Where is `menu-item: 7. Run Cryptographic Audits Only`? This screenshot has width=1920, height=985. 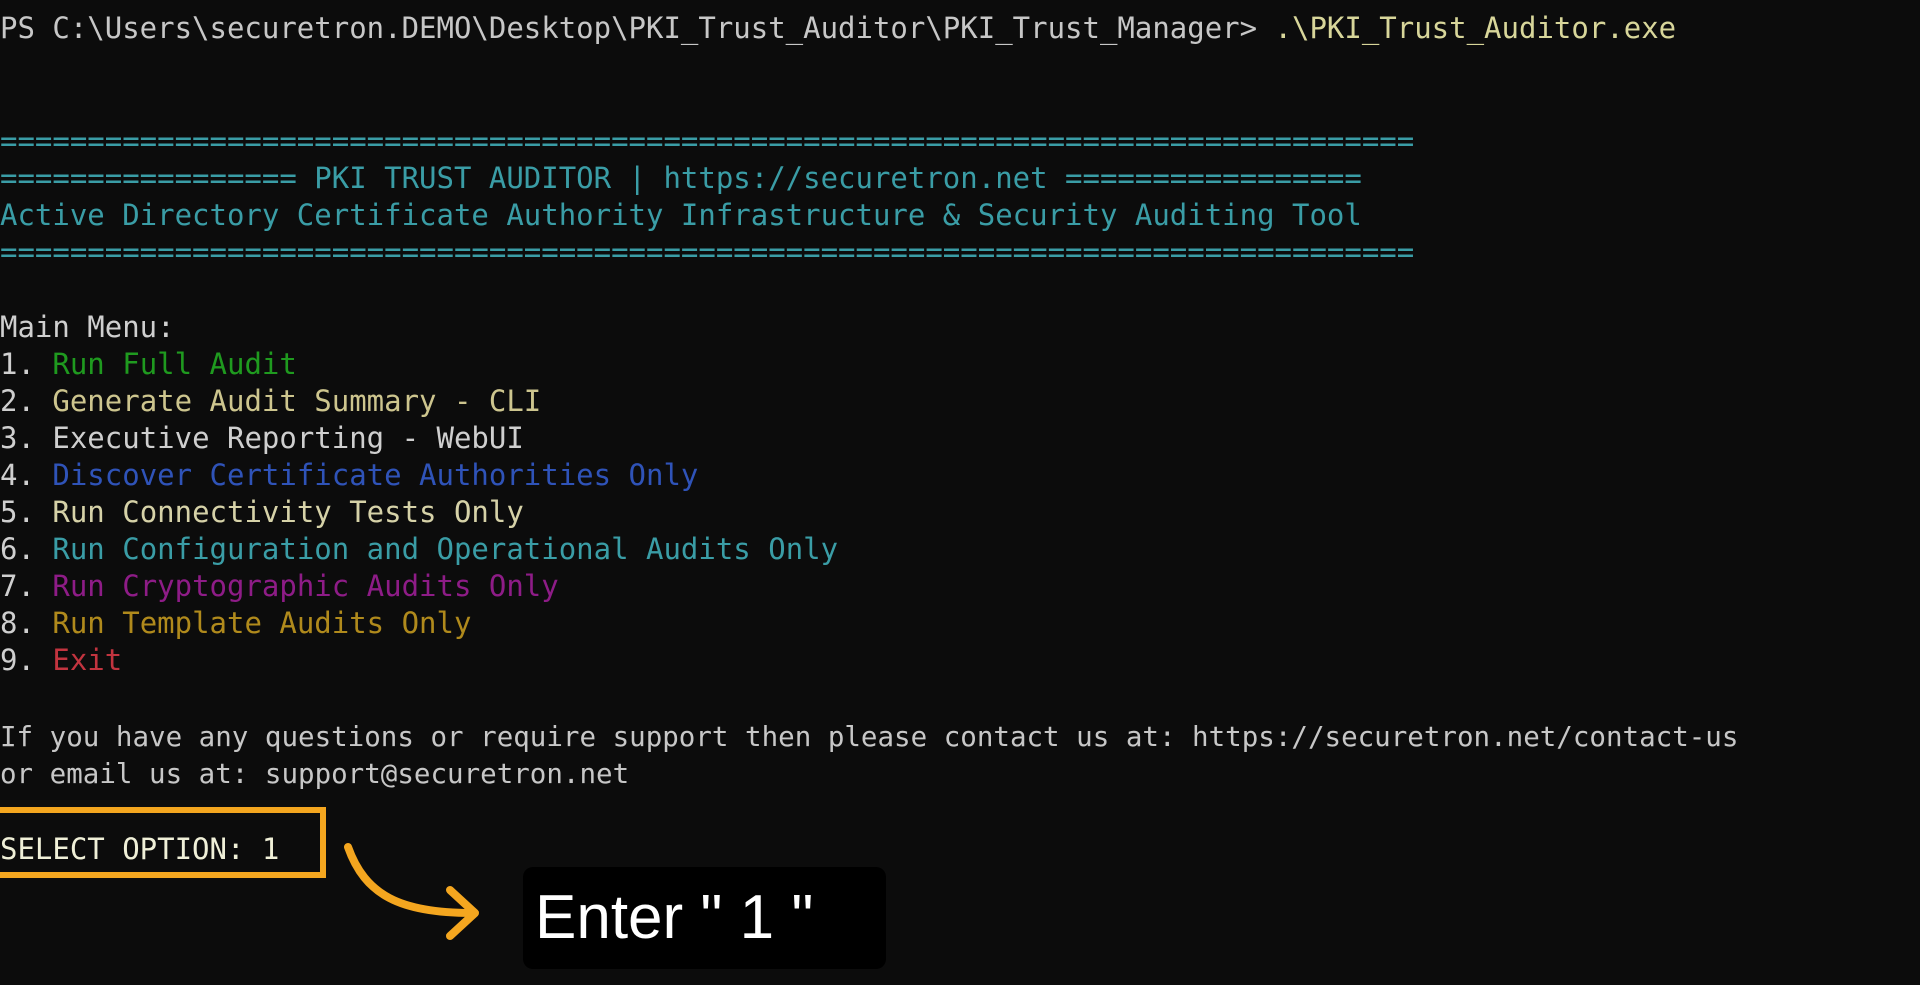
menu-item: 7. Run Cryptographic Audits Only is located at coordinates (279, 586).